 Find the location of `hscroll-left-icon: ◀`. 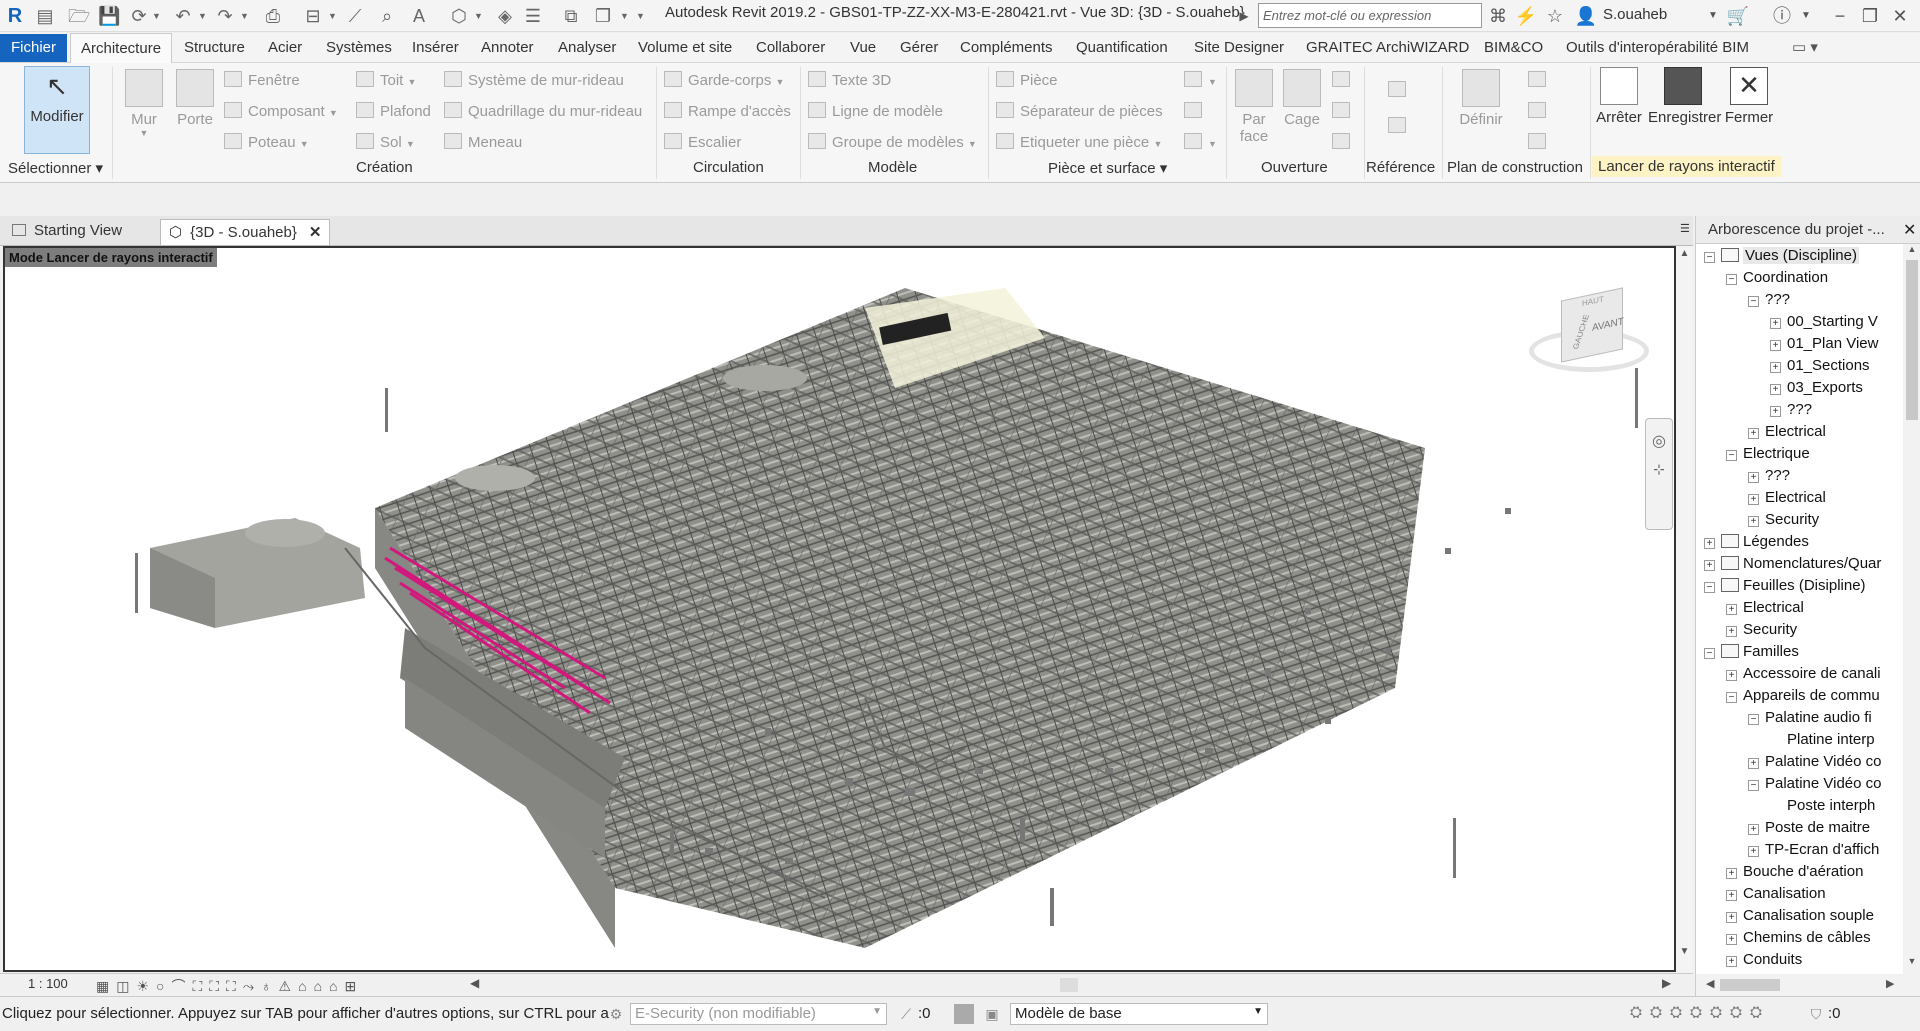

hscroll-left-icon: ◀ is located at coordinates (474, 983).